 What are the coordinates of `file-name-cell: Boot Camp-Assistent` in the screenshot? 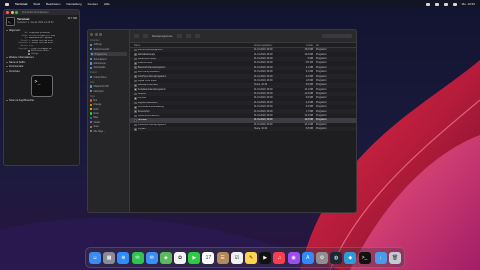 It's located at (194, 72).